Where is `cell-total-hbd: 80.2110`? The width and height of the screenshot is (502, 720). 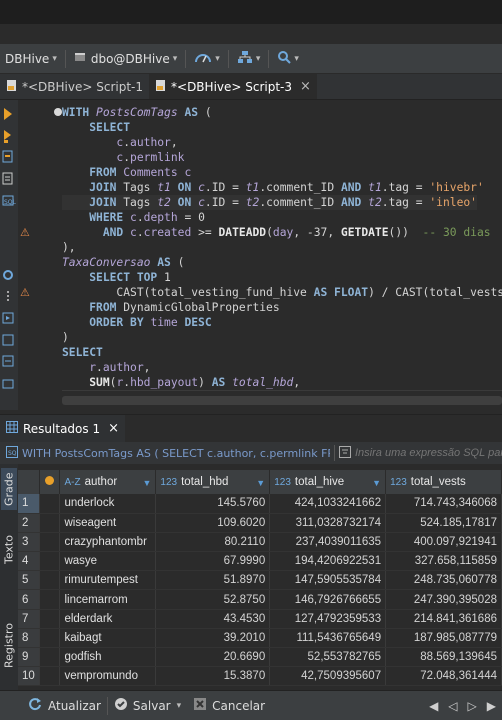
cell-total-hbd: 80.2110 is located at coordinates (213, 542).